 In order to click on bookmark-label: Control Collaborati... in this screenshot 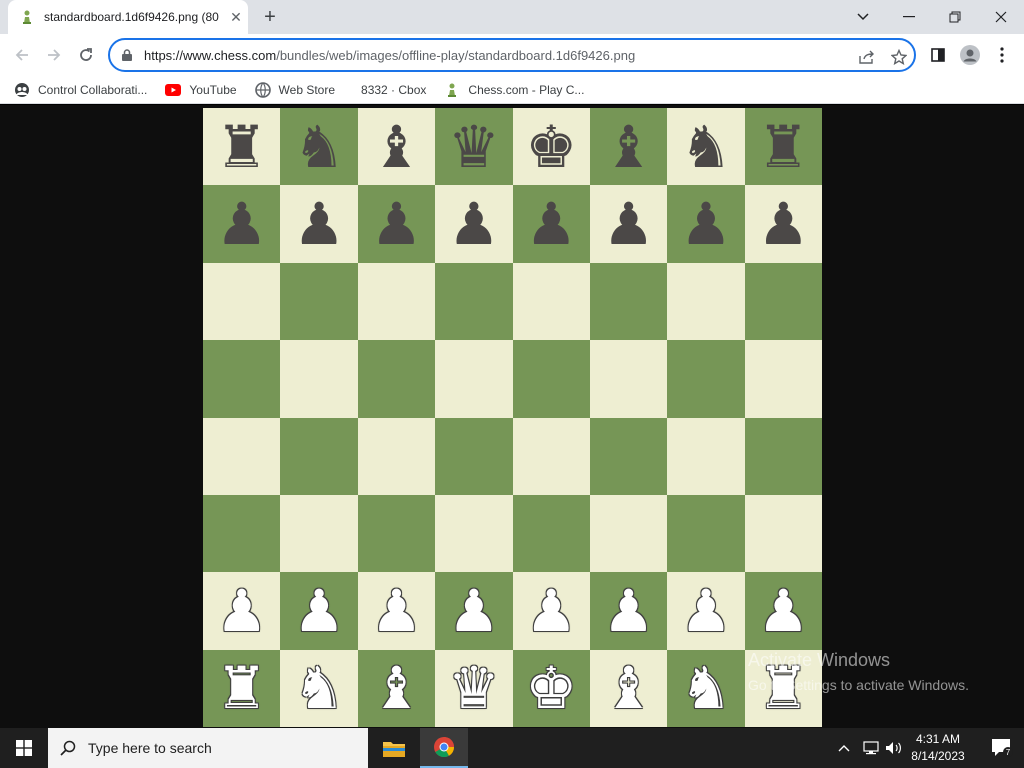, I will do `click(93, 89)`.